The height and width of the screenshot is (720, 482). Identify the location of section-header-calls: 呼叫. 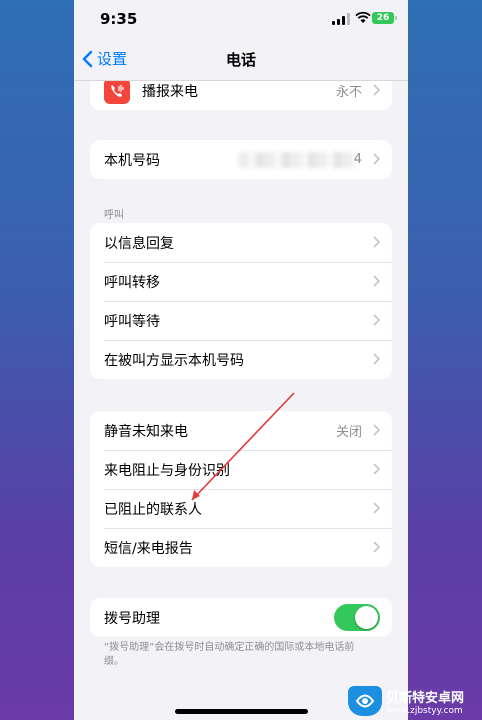
(114, 215).